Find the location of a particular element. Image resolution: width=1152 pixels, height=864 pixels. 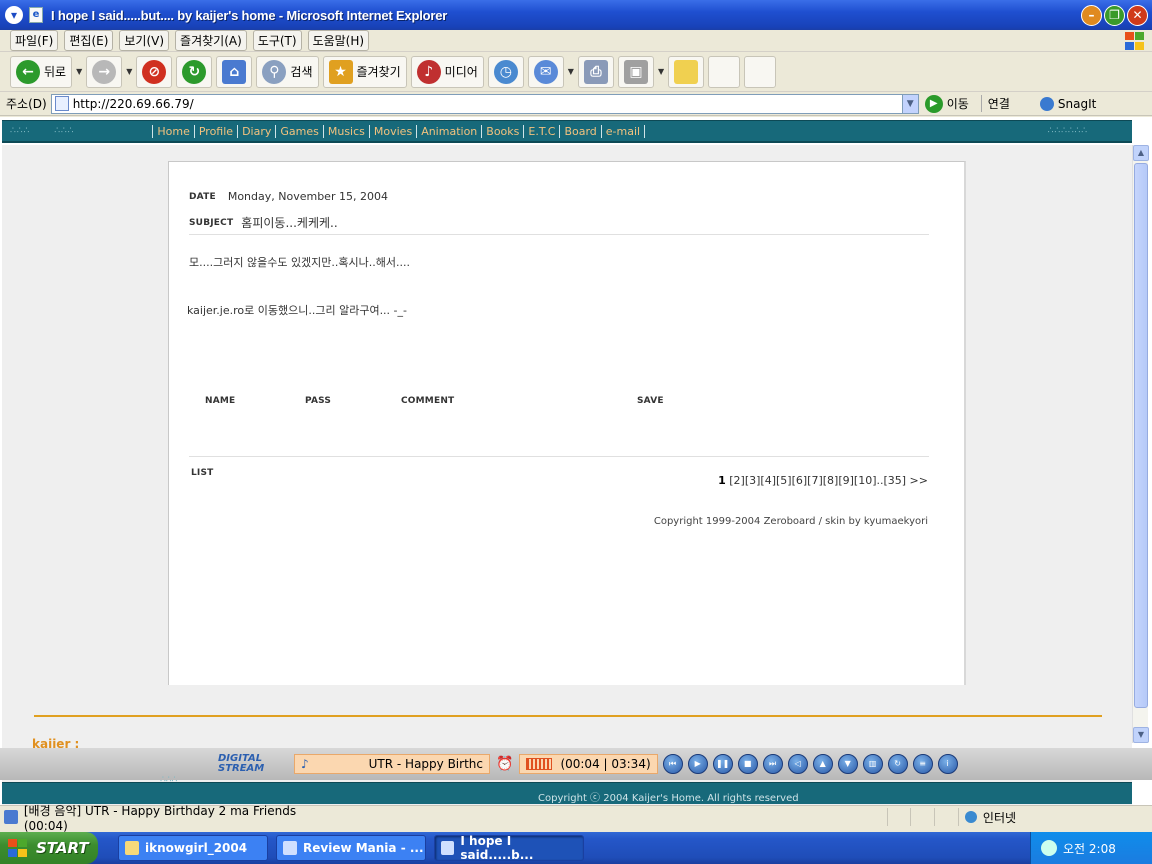

forward-button: → is located at coordinates (104, 71).